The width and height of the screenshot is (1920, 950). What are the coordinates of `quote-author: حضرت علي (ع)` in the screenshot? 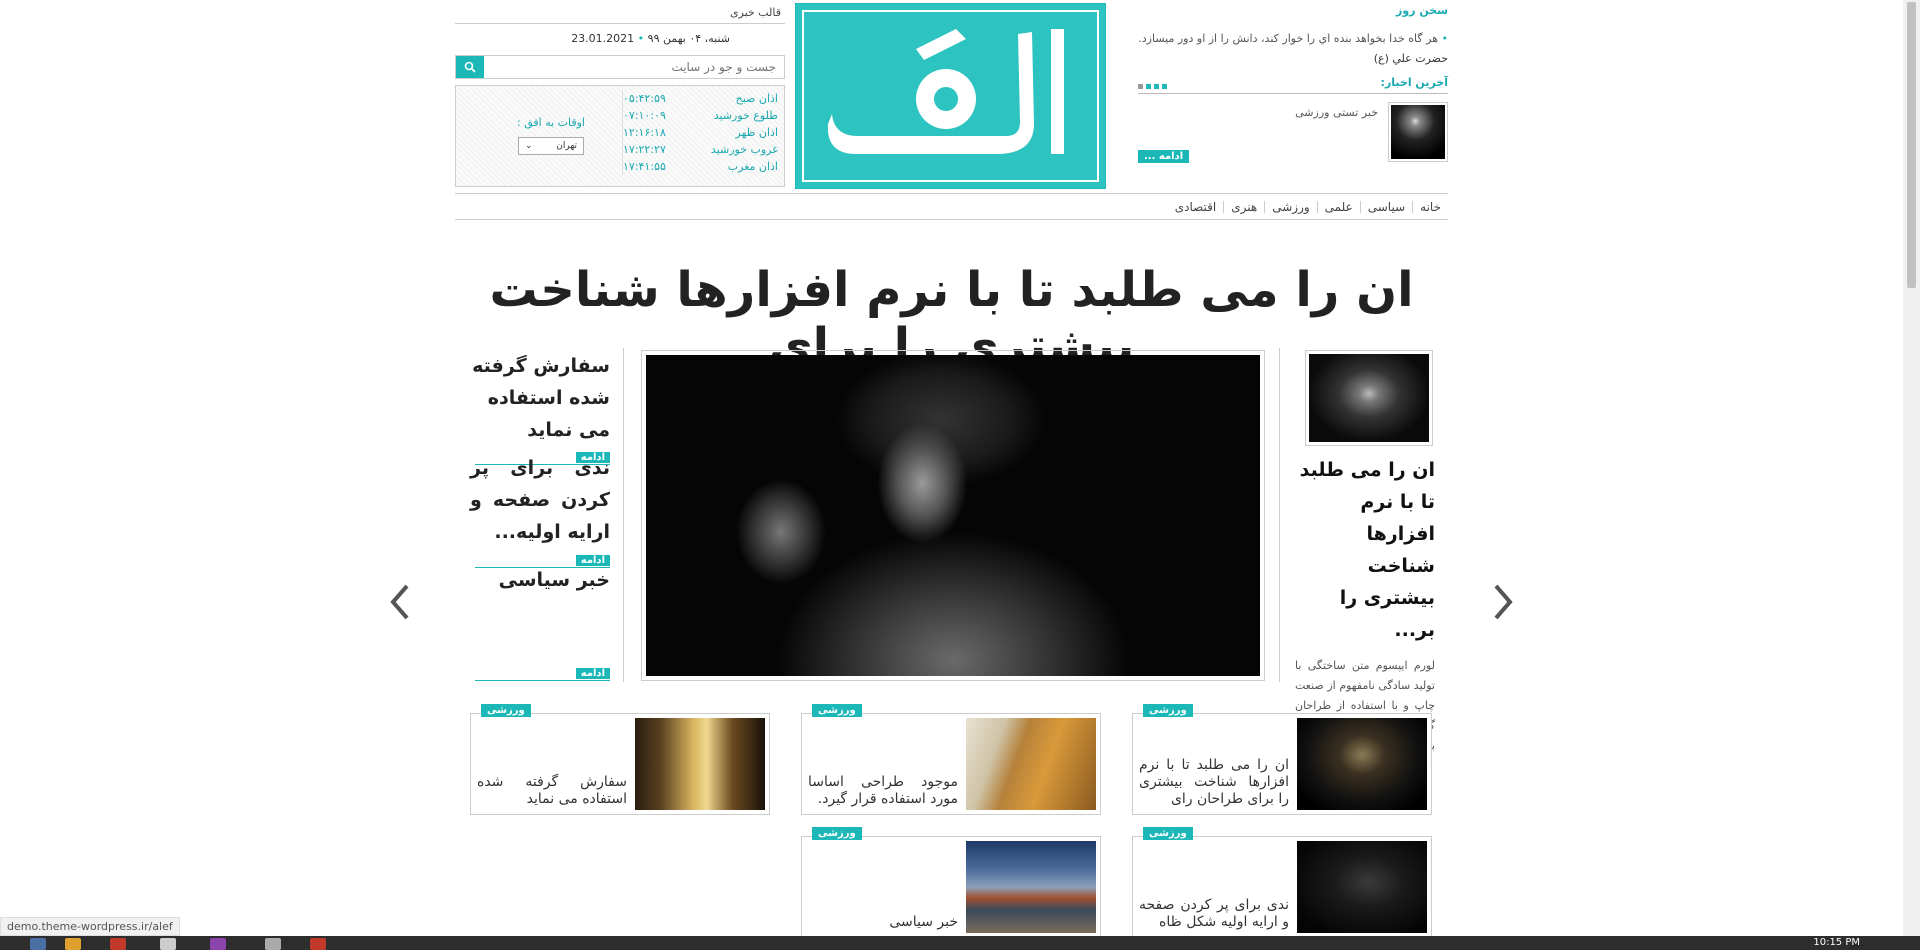 It's located at (1410, 58).